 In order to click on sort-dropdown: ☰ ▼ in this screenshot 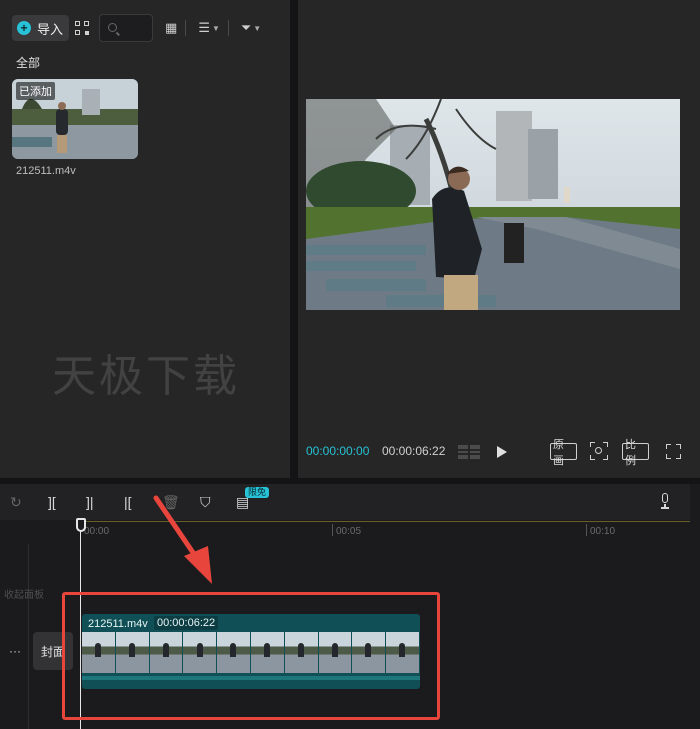, I will do `click(209, 28)`.